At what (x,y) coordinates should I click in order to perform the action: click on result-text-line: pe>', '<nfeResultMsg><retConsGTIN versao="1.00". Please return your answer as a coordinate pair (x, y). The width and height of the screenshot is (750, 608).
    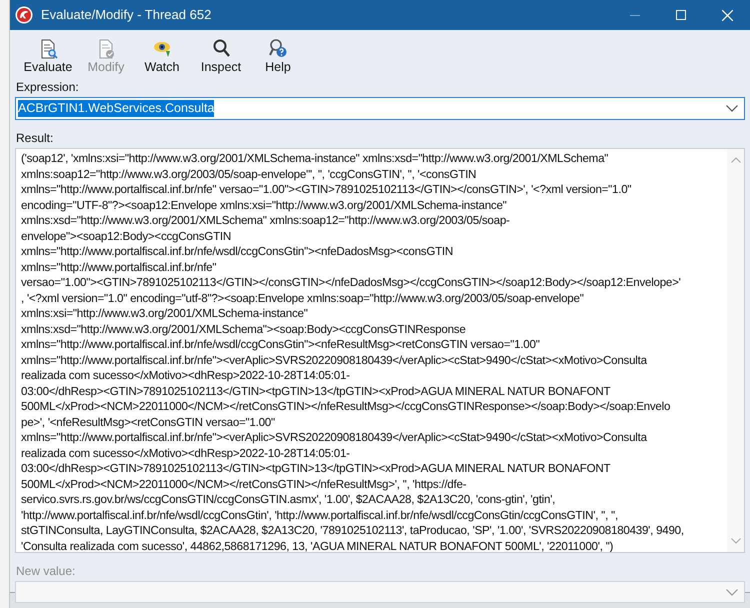
    Looking at the image, I should click on (148, 422).